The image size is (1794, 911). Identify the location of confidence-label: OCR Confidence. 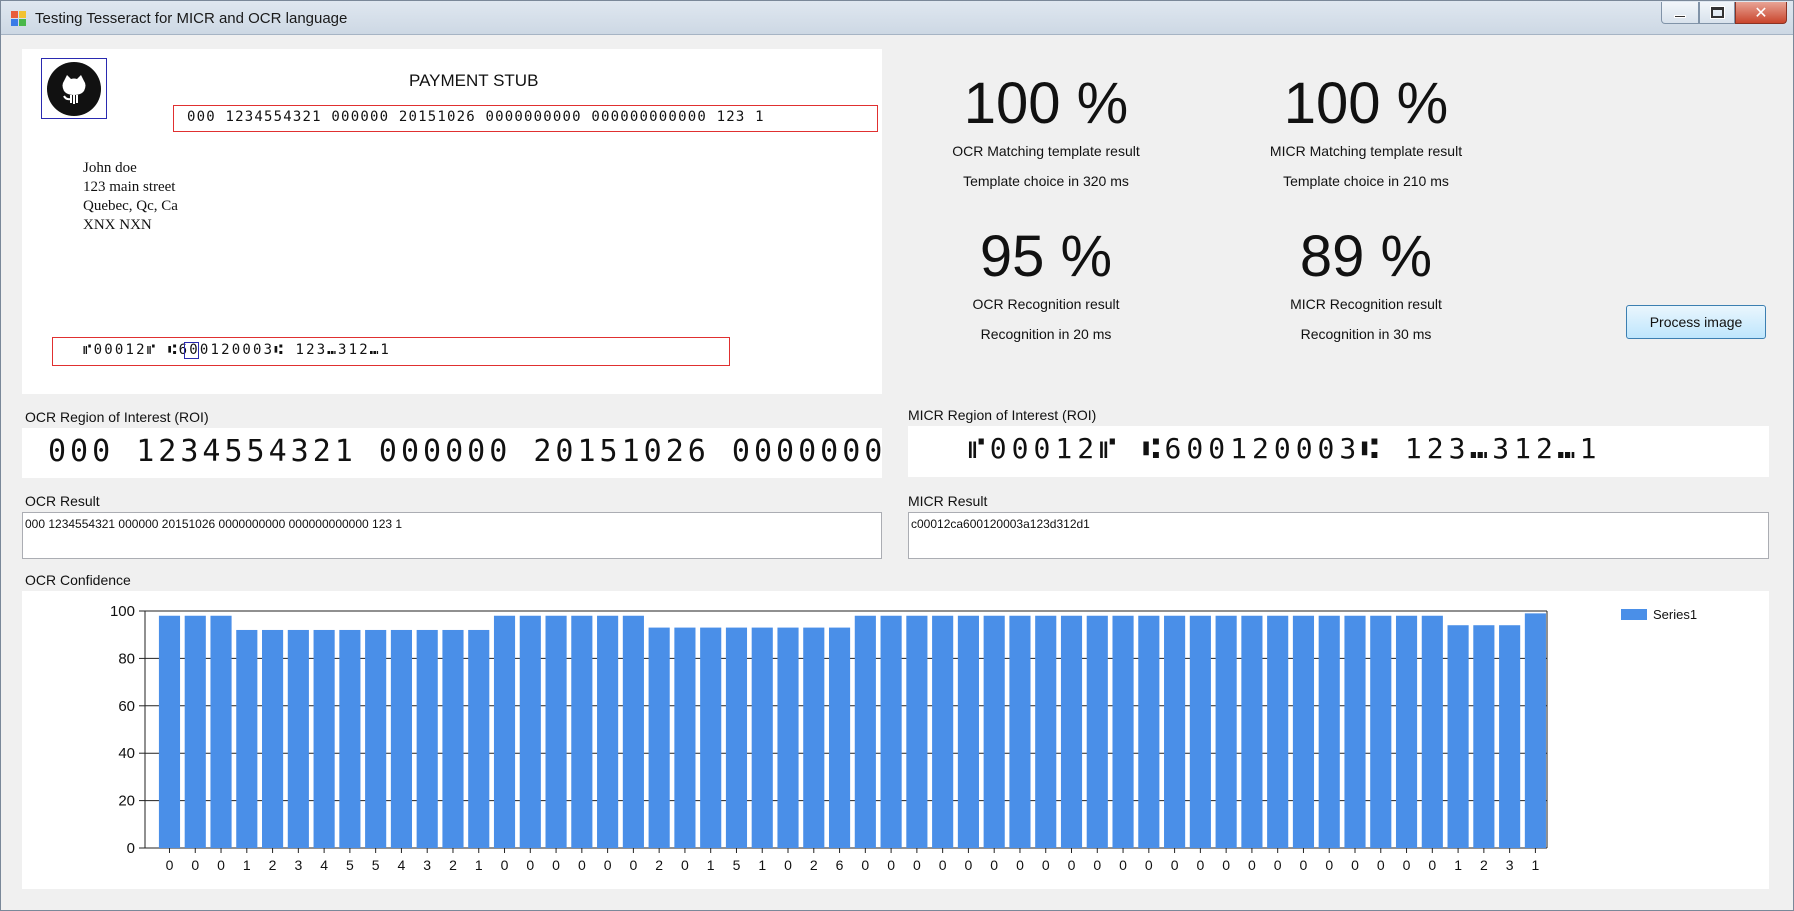
(78, 580).